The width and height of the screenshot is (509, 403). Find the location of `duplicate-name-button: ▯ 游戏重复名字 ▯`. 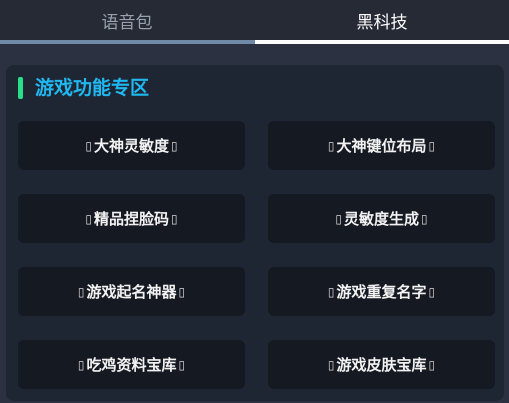

duplicate-name-button: ▯ 游戏重复名字 ▯ is located at coordinates (381, 291).